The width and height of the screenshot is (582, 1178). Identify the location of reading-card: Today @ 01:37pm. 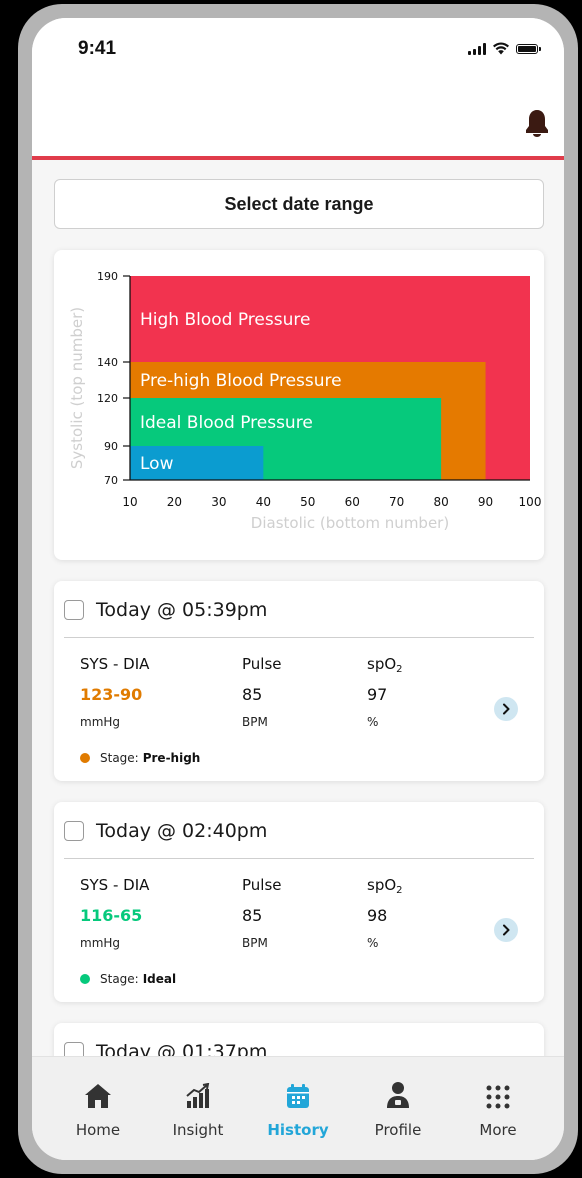
(299, 1039).